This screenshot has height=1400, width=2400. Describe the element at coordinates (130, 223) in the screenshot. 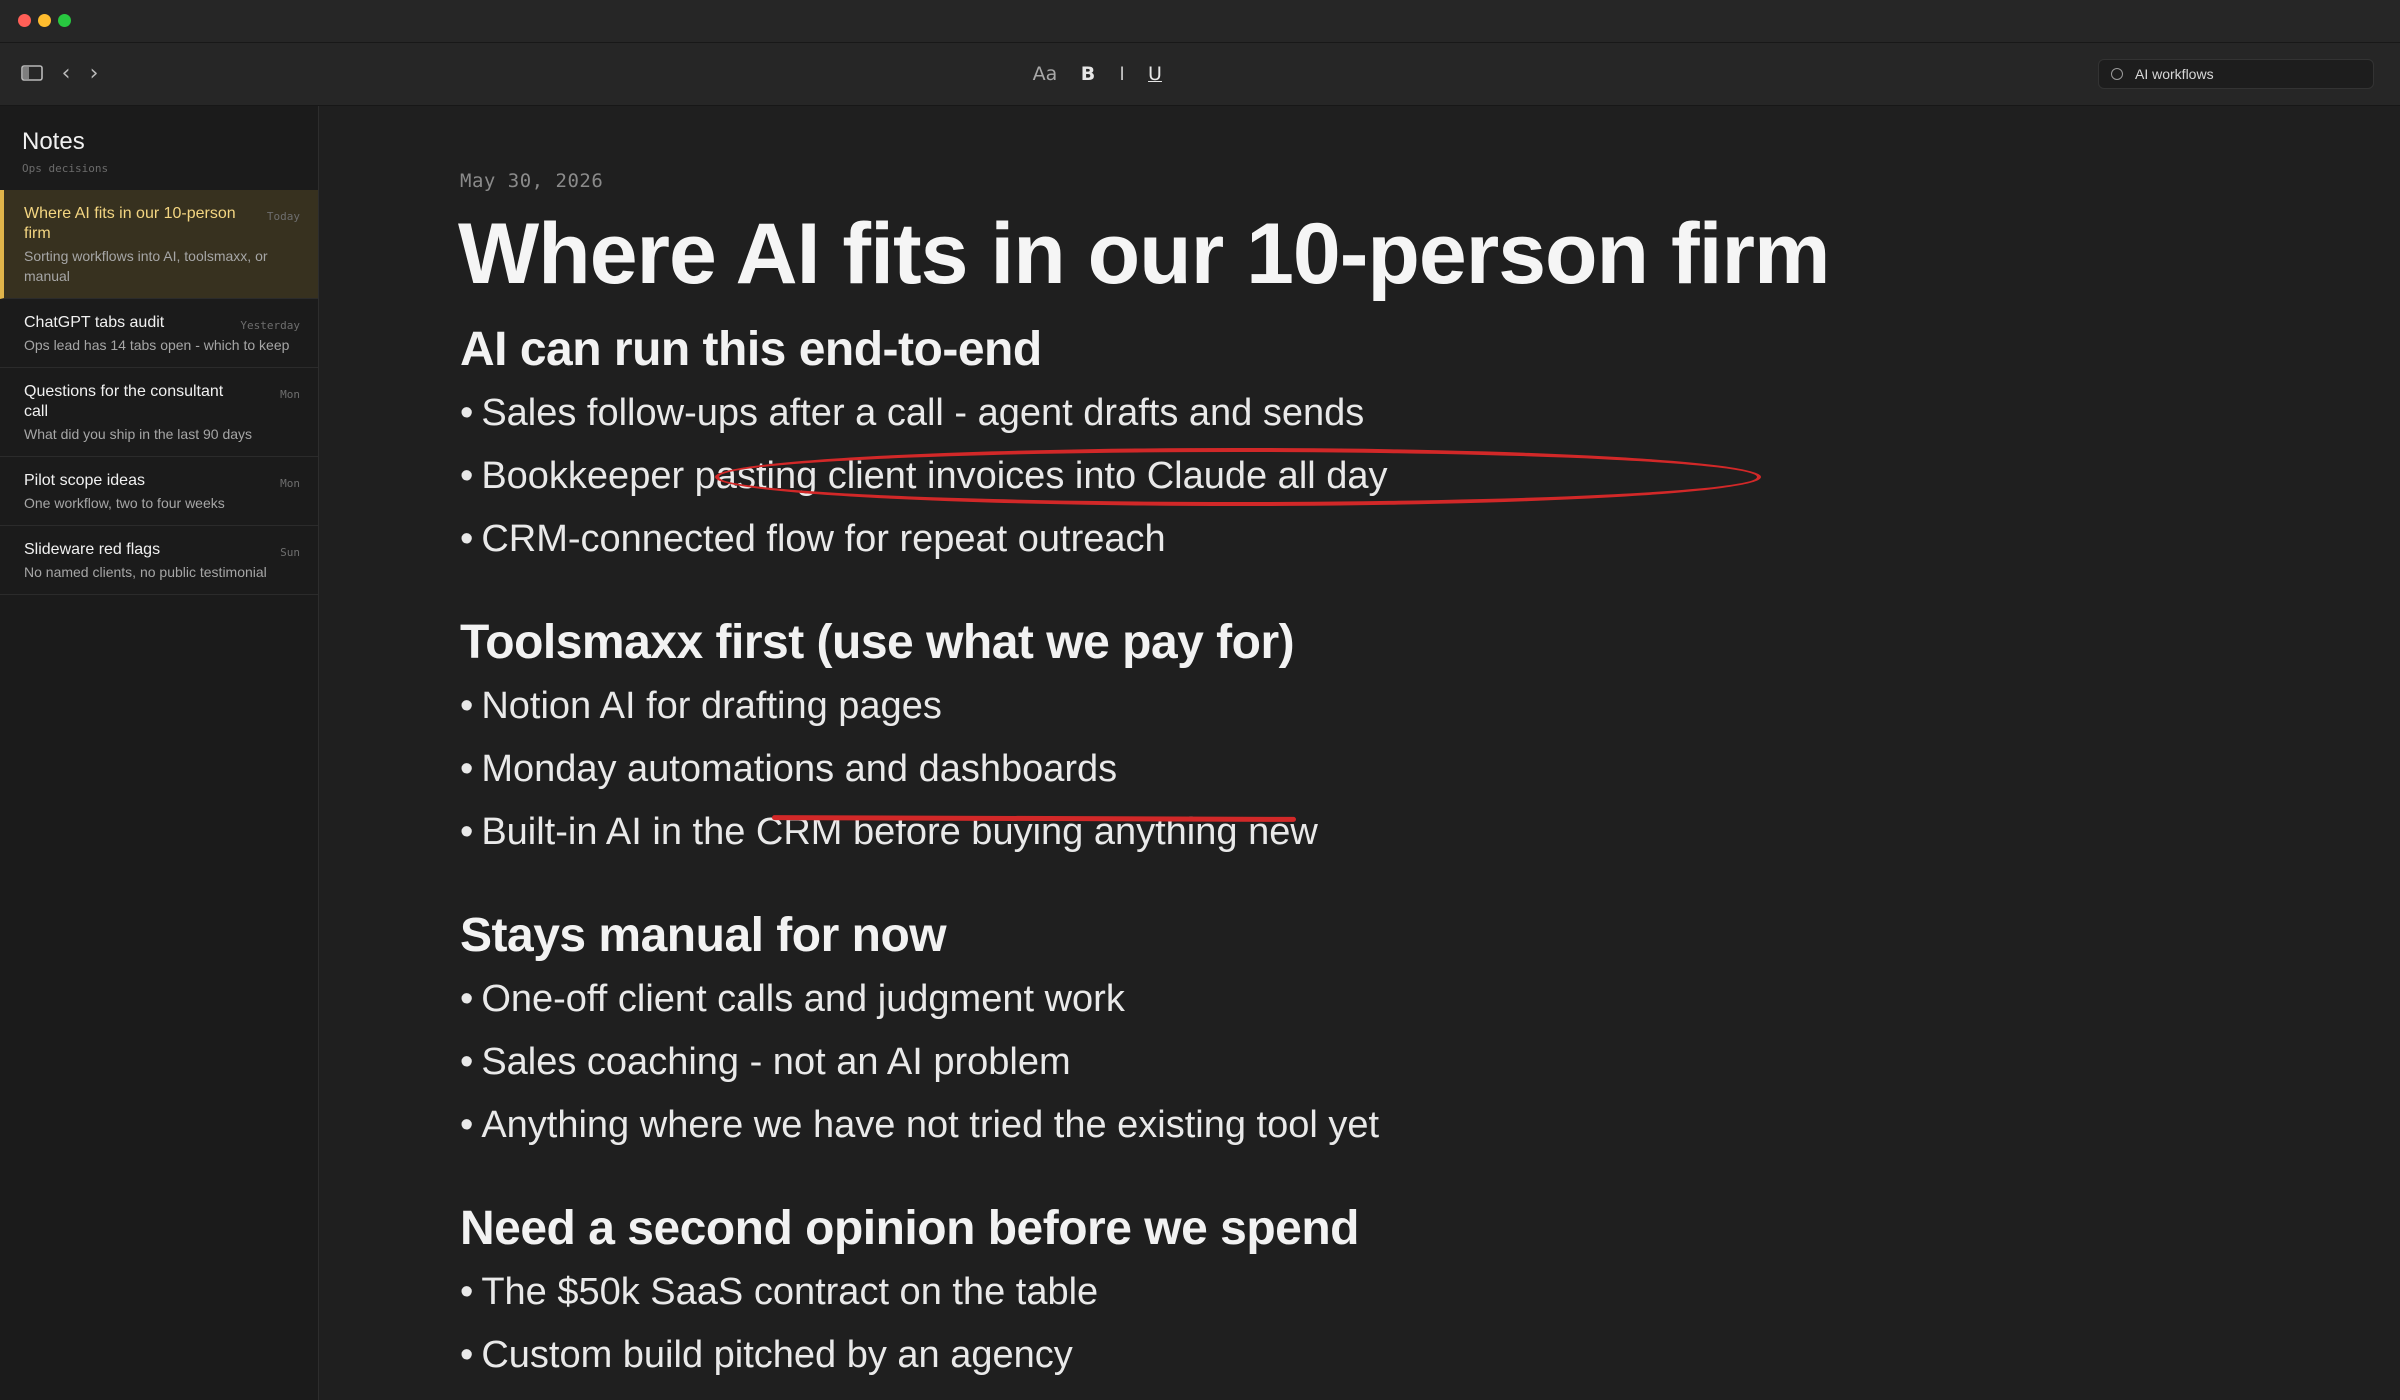

I see `note-title: Where AI fits in our 10-person firm` at that location.